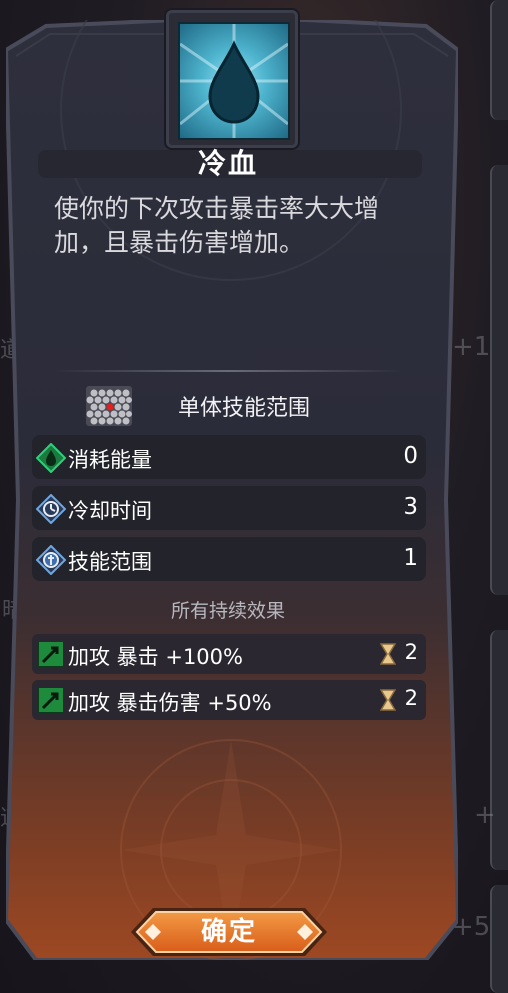  I want to click on stat-label: 技能范围, so click(110, 562).